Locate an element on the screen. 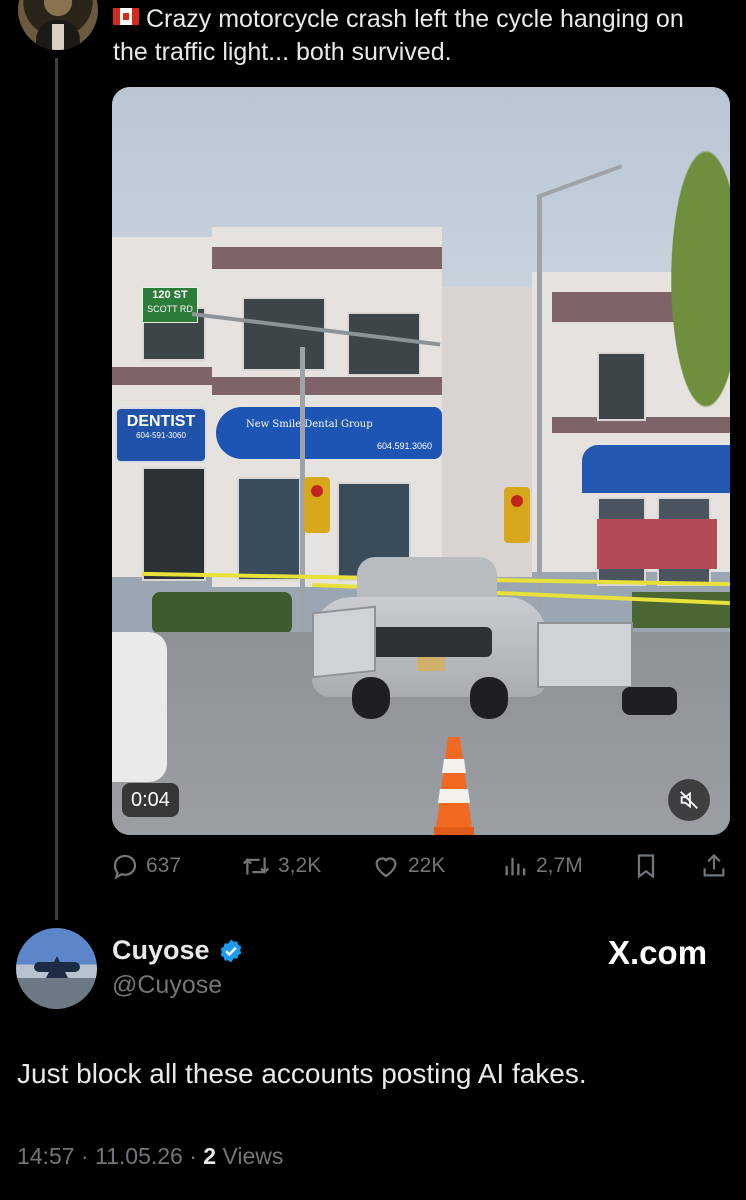 The height and width of the screenshot is (1200, 746). street-sign-line2: SCOTT RD is located at coordinates (170, 309).